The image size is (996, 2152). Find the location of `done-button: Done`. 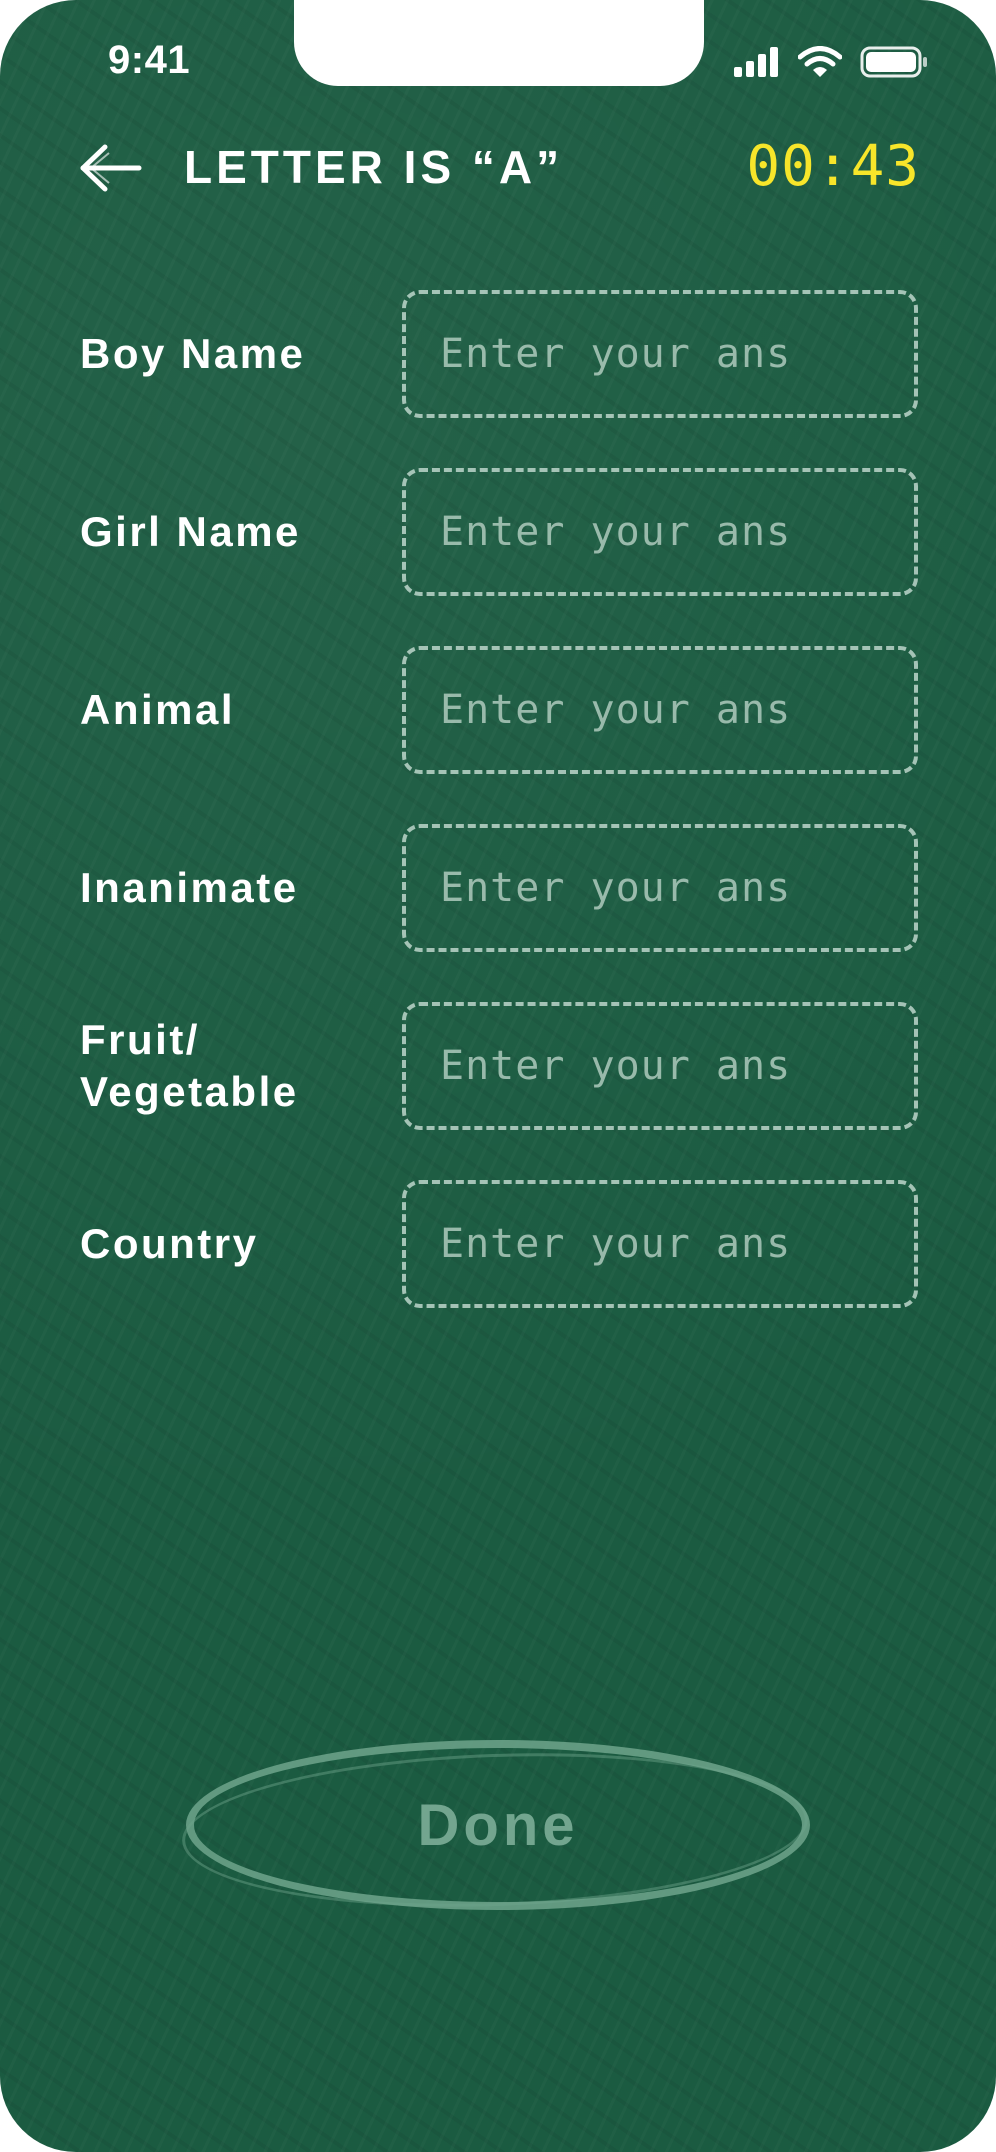

done-button: Done is located at coordinates (498, 1825).